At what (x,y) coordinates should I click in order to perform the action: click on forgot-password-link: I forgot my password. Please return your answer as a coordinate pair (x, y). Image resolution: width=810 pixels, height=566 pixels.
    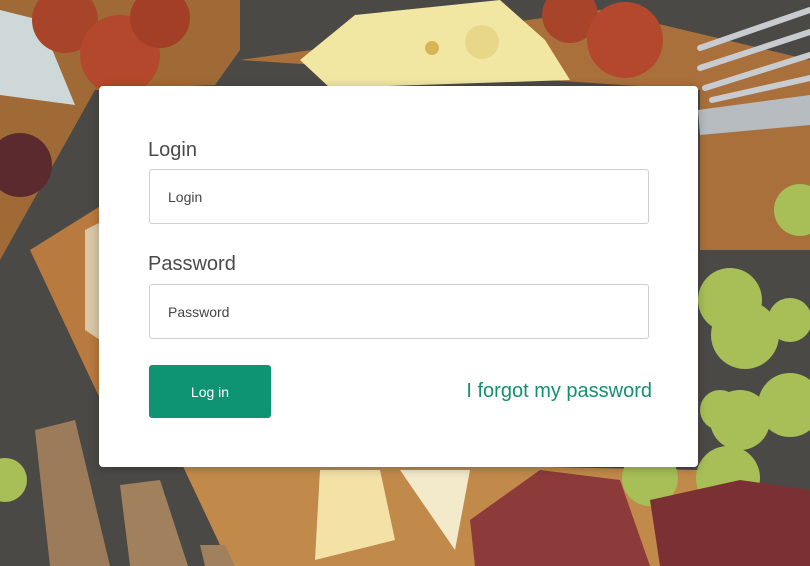
    Looking at the image, I should click on (559, 391).